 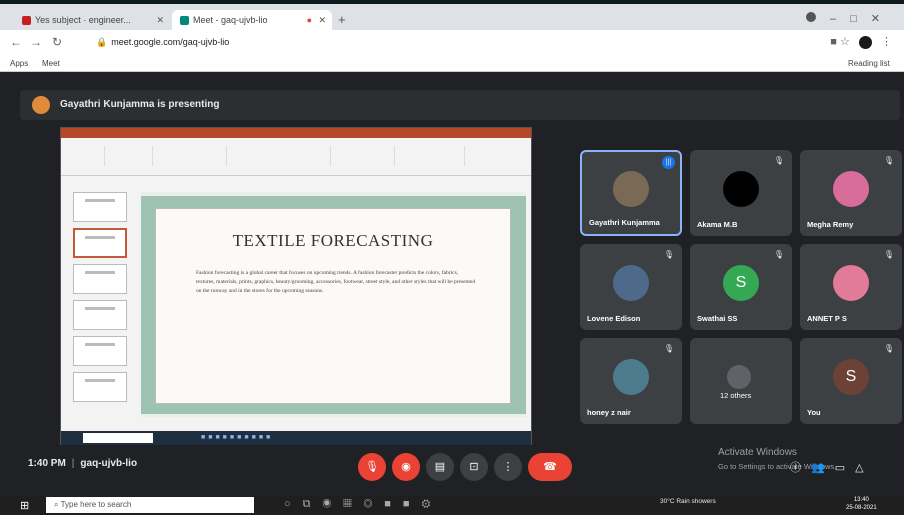 What do you see at coordinates (845, 468) in the screenshot?
I see `chat-icon: ▭` at bounding box center [845, 468].